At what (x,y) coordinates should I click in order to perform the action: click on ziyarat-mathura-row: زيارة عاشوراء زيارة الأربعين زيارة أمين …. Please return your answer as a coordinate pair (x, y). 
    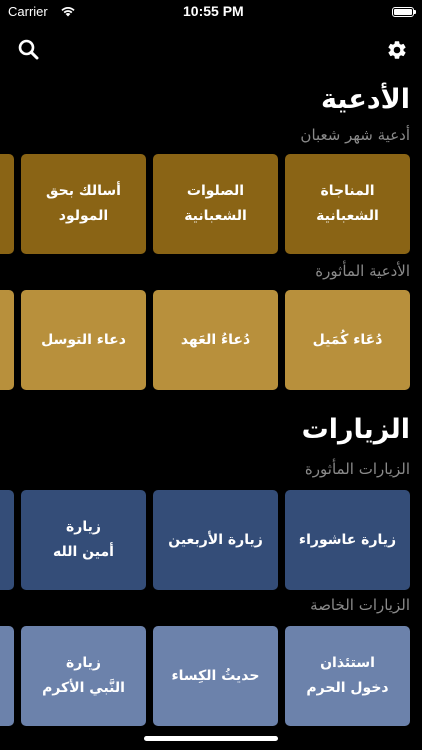
    Looking at the image, I should click on (211, 540).